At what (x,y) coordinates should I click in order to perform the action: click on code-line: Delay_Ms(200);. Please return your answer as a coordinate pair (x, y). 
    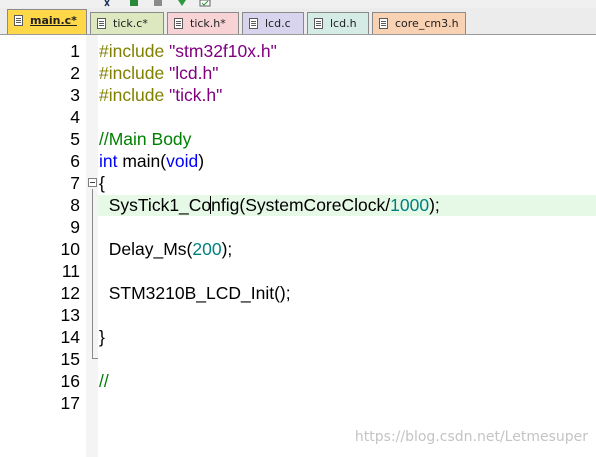
    Looking at the image, I should click on (166, 249).